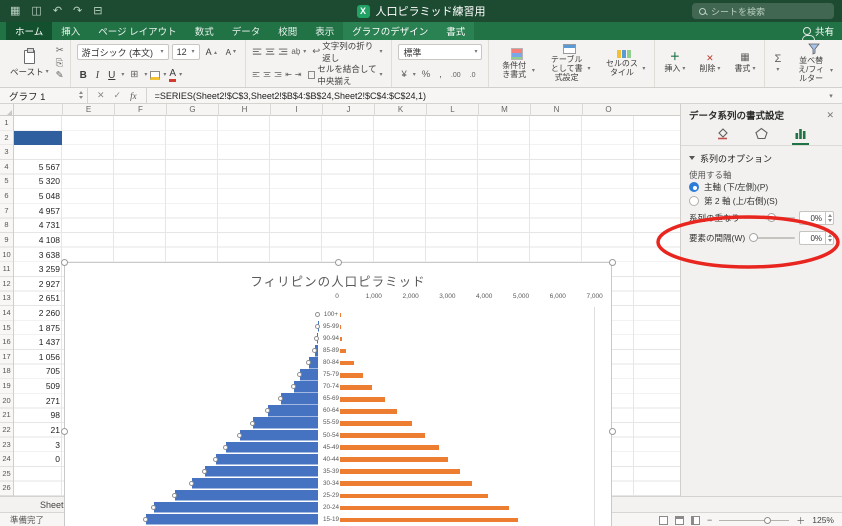 The width and height of the screenshot is (842, 526). Describe the element at coordinates (6, 138) in the screenshot. I see `row-header-2: 2` at that location.